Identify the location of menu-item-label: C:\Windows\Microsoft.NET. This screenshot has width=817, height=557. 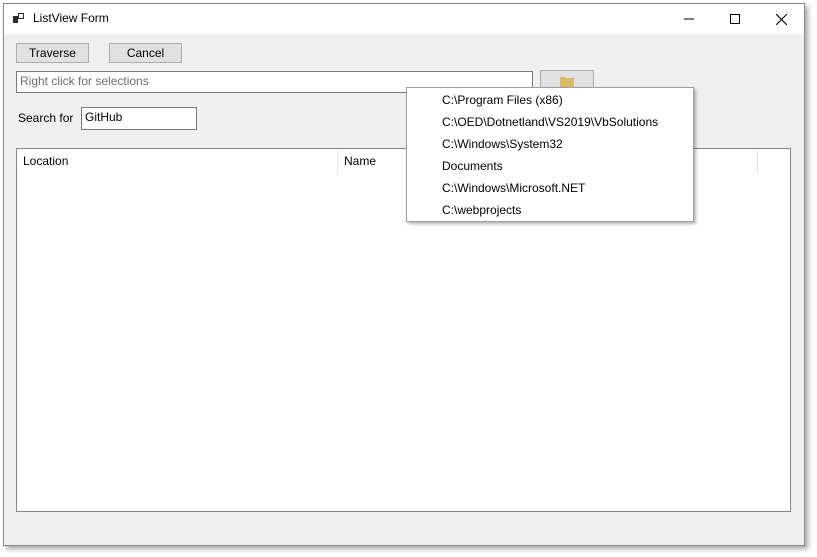
(514, 188).